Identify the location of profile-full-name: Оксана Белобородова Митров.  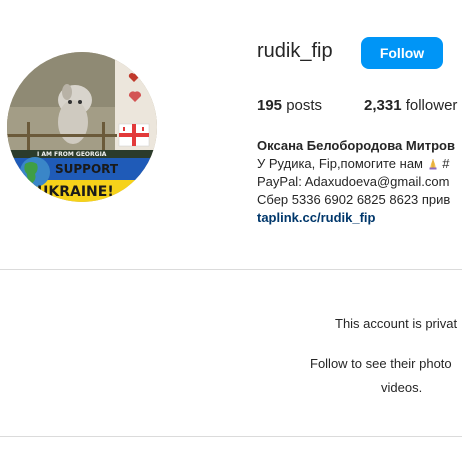
(356, 145).